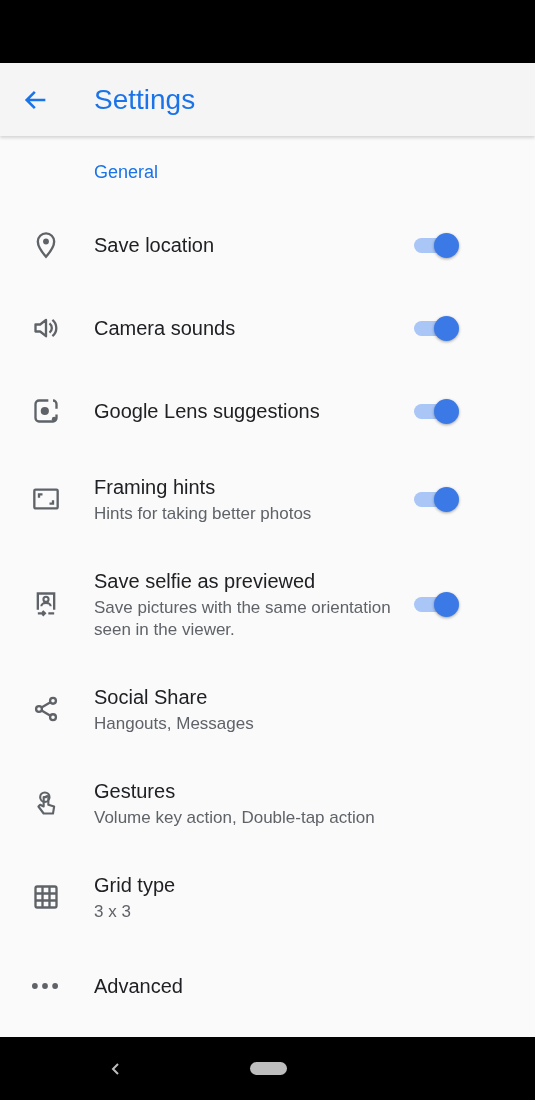  What do you see at coordinates (126, 172) in the screenshot?
I see `section-header: General` at bounding box center [126, 172].